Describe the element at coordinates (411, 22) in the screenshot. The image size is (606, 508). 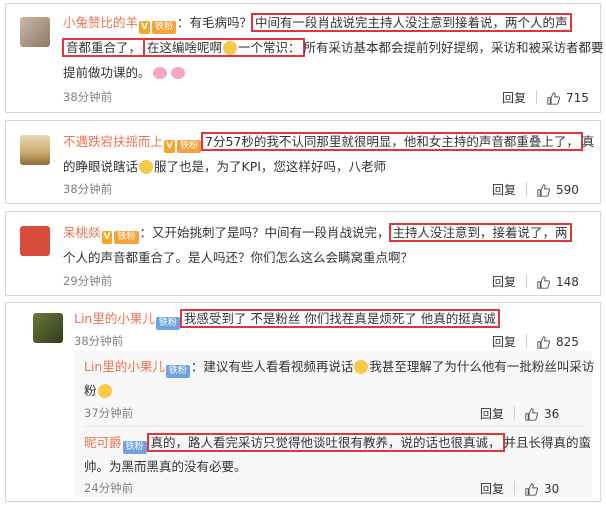
I see `highlighted-text: 中间有一段肖战说完主持人没注意到接着说，两个人的声` at that location.